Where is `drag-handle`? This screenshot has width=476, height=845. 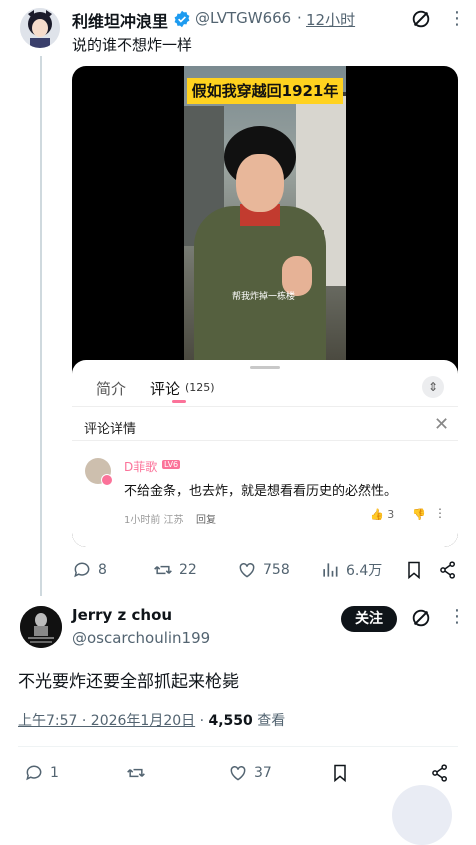
drag-handle is located at coordinates (265, 367).